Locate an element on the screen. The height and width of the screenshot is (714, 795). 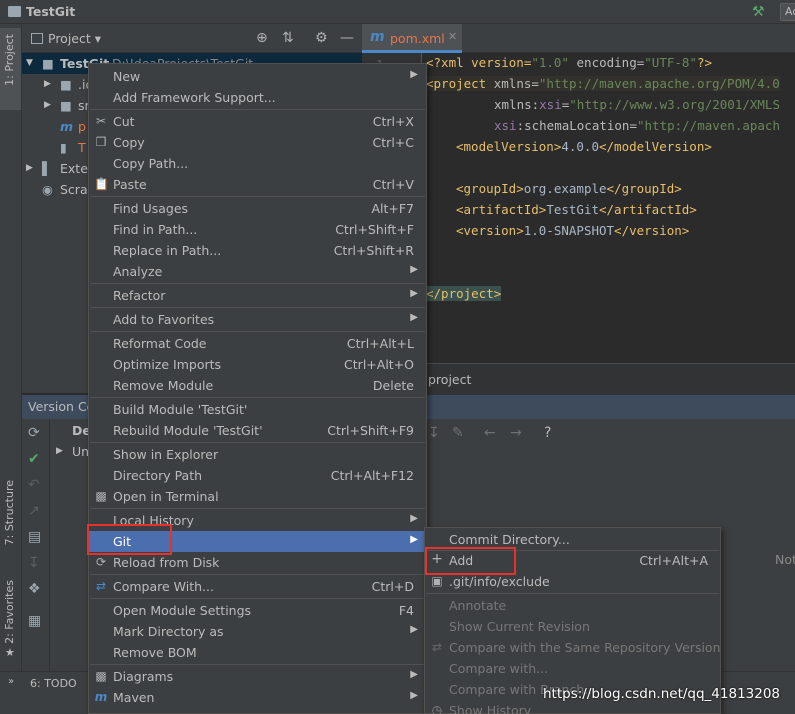
rollback-icon: ↶ is located at coordinates (34, 485).